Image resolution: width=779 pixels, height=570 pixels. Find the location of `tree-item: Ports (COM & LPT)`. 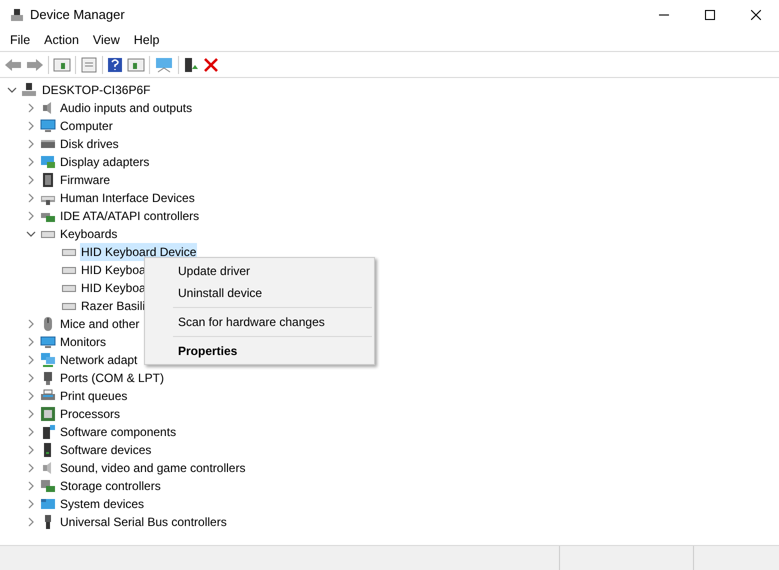

tree-item: Ports (COM & LPT) is located at coordinates (112, 378).